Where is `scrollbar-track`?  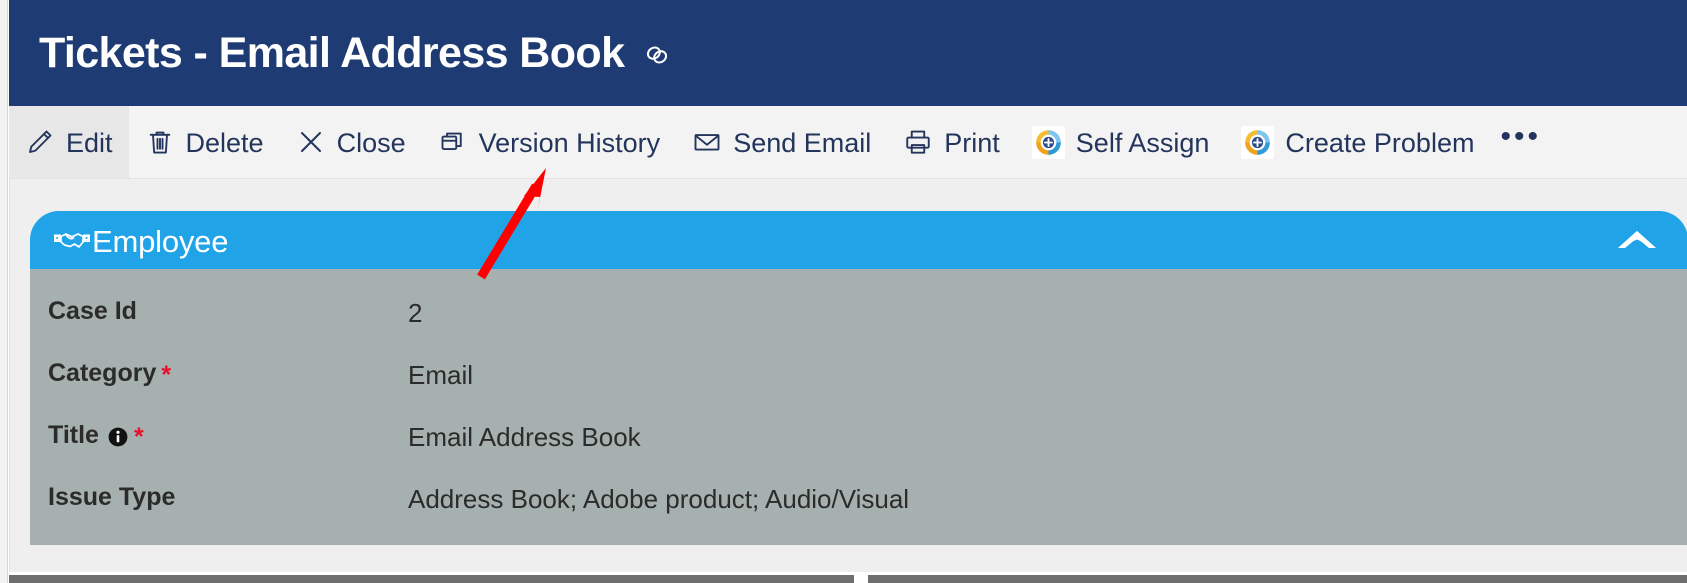 scrollbar-track is located at coordinates (848, 579).